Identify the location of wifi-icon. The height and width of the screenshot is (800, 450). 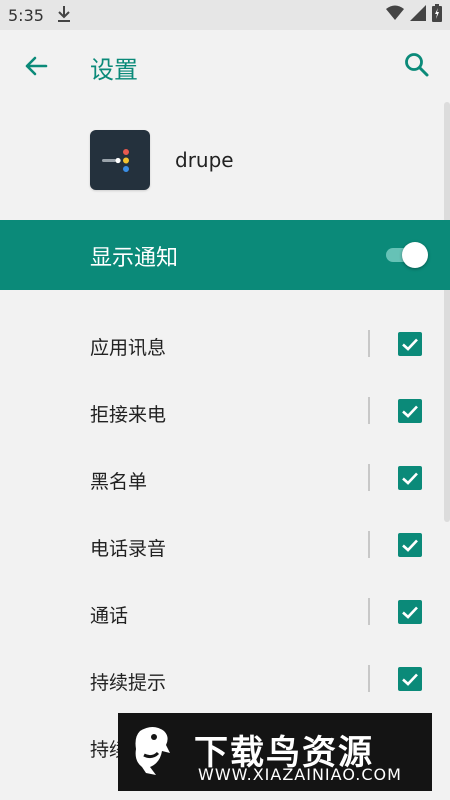
(395, 15).